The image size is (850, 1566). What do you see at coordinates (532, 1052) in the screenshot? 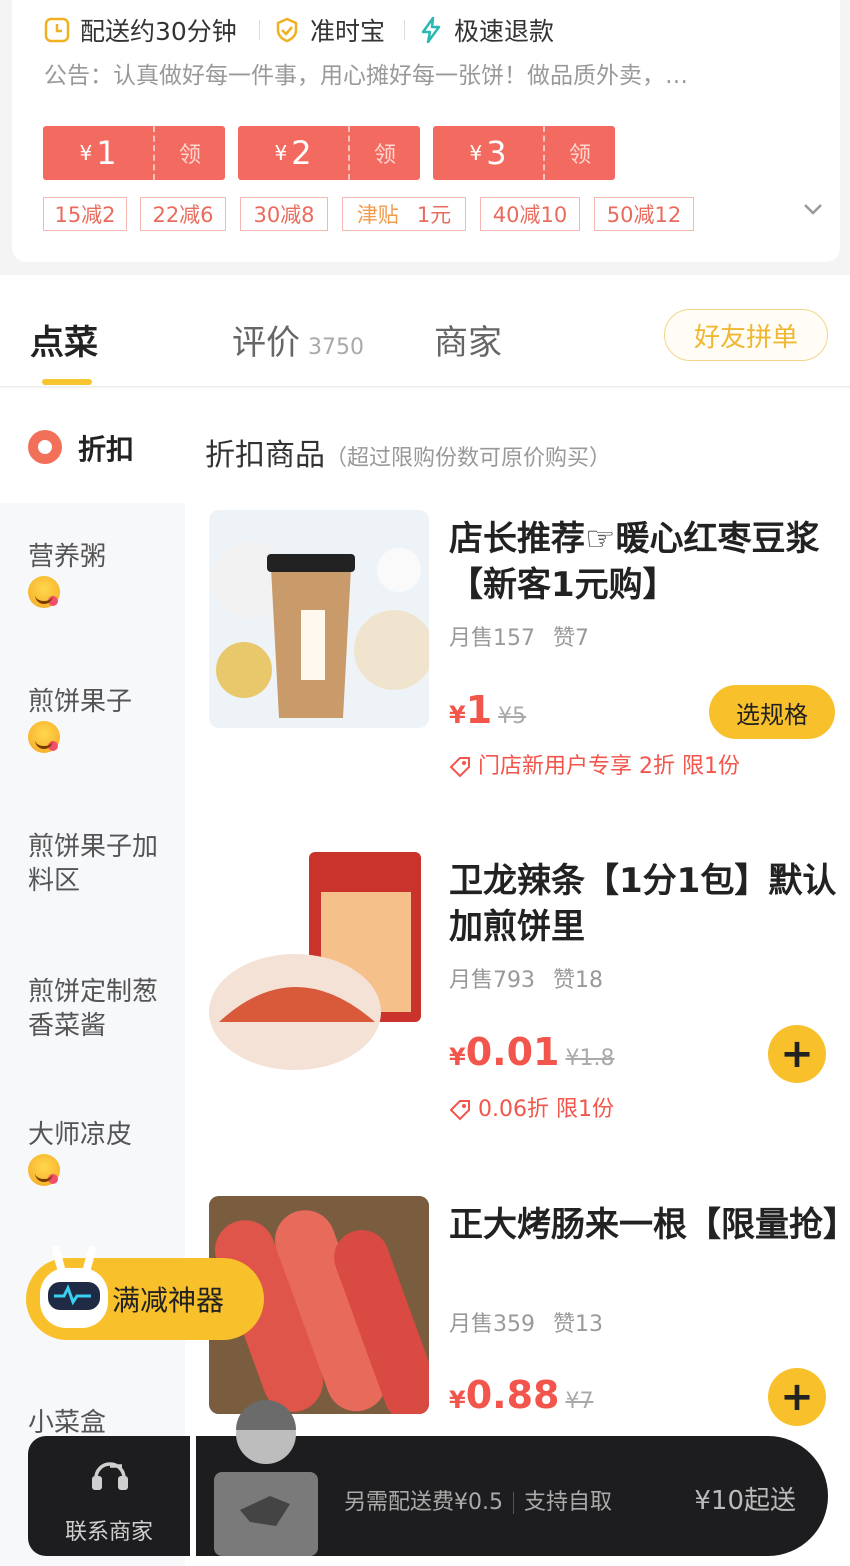
I see `product-price: ¥0.01 ¥1.8` at bounding box center [532, 1052].